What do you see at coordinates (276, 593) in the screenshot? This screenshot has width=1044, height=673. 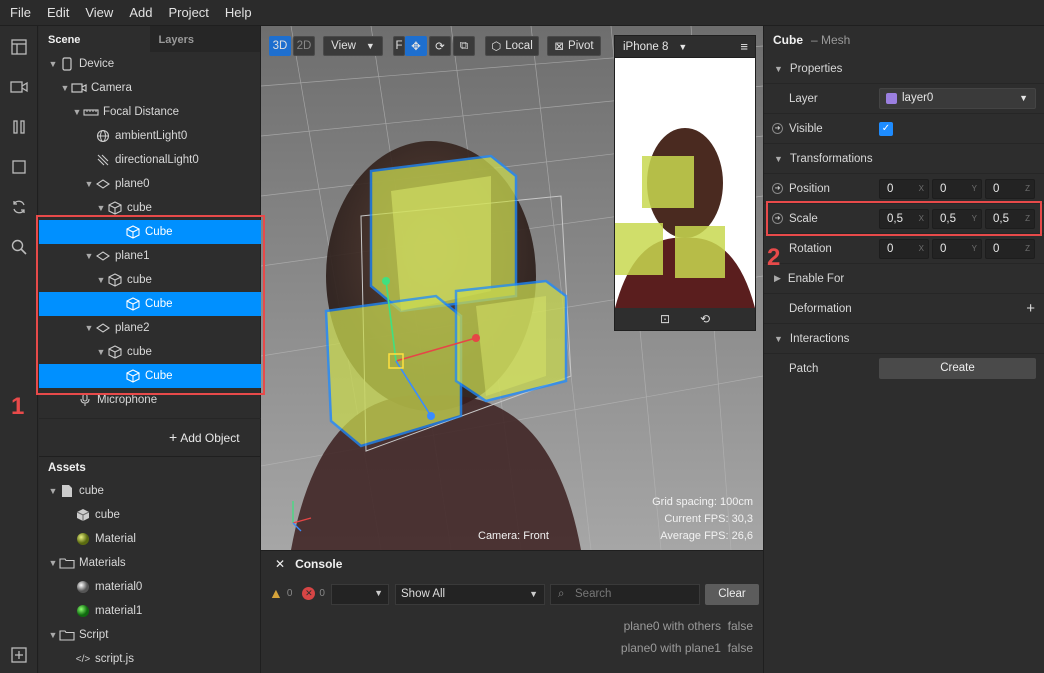 I see `warning-icon: ▲` at bounding box center [276, 593].